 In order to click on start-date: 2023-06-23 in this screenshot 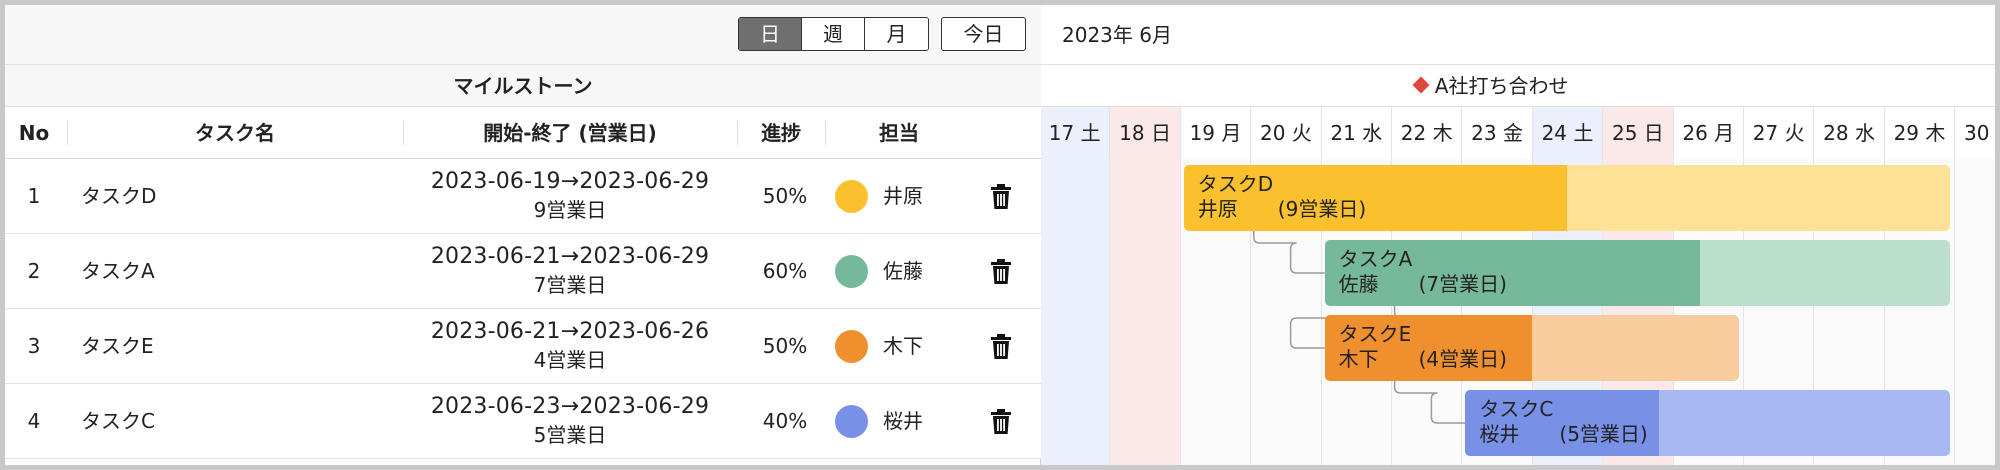, I will do `click(495, 406)`.